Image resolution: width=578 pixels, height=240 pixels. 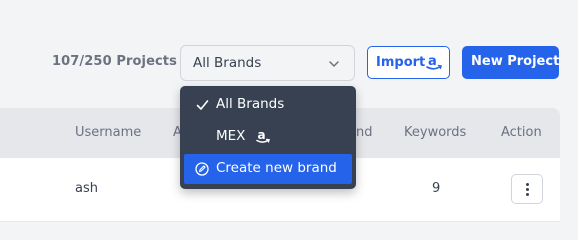 I want to click on cell-username: ash, so click(x=86, y=188).